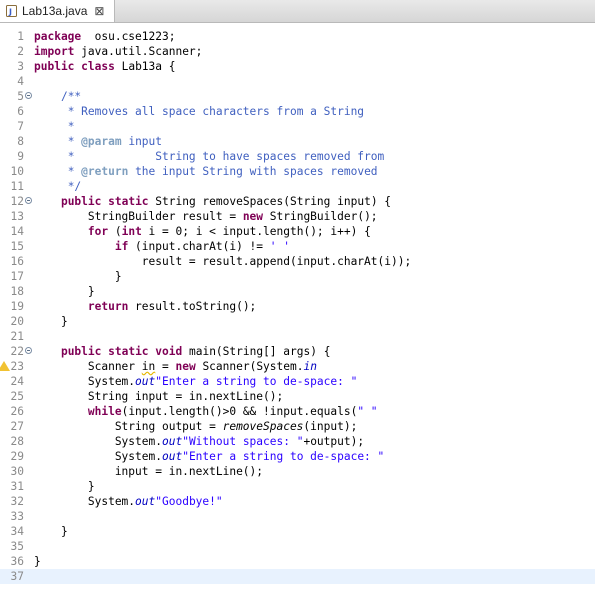 The width and height of the screenshot is (595, 589). Describe the element at coordinates (297, 516) in the screenshot. I see `code-line: 33` at that location.